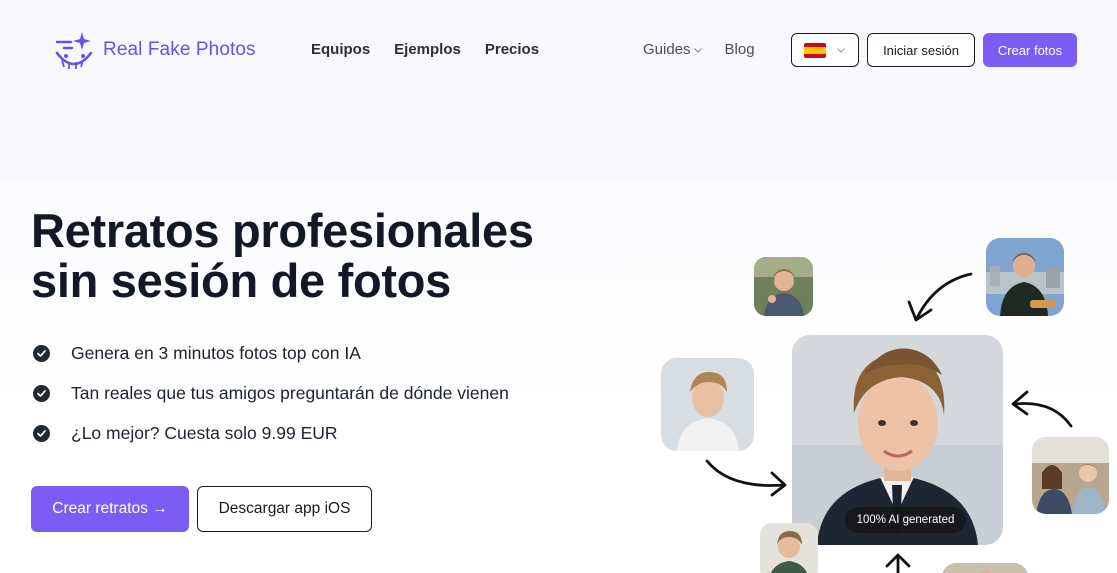 This screenshot has height=573, width=1117. I want to click on spain-flag-icon, so click(815, 50).